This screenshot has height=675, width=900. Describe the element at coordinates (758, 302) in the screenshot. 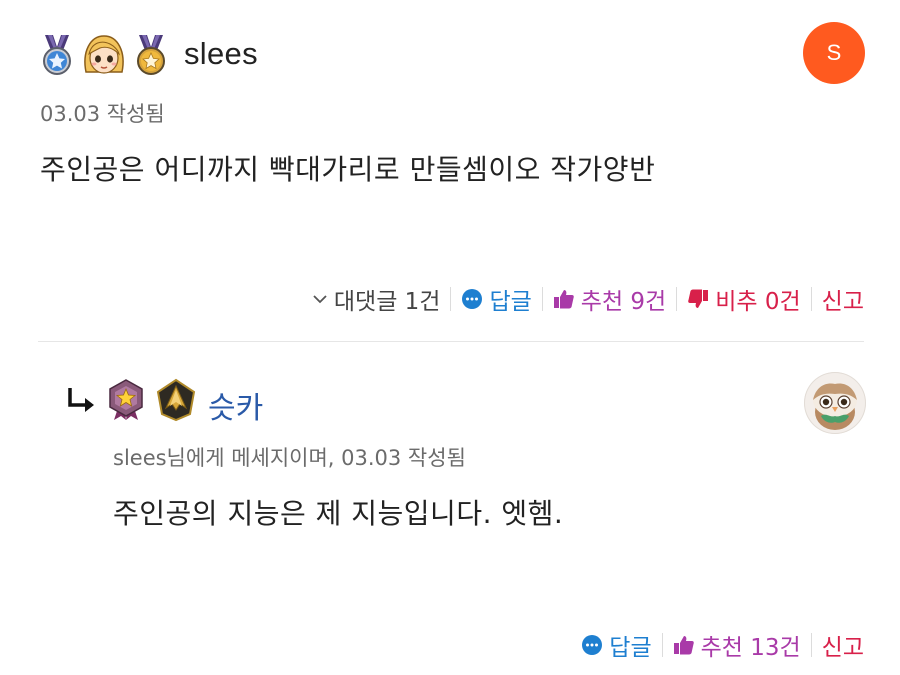

I see `unrecommend-label: 비추 0건` at that location.